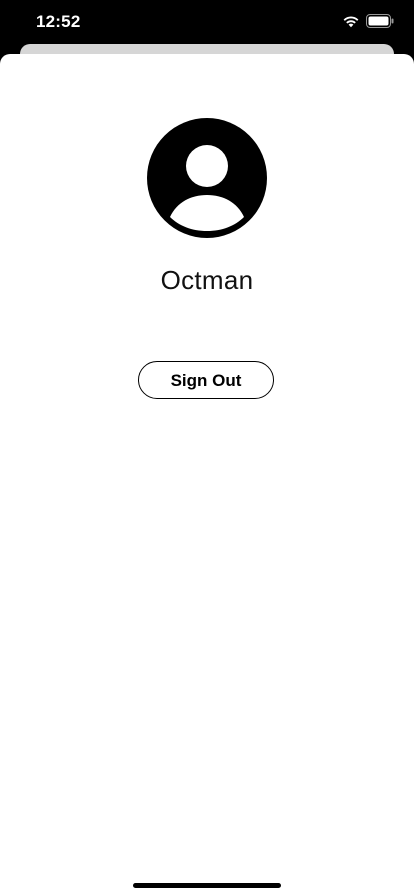 The image size is (414, 896). What do you see at coordinates (207, 22) in the screenshot?
I see `status-bar: 12:52` at bounding box center [207, 22].